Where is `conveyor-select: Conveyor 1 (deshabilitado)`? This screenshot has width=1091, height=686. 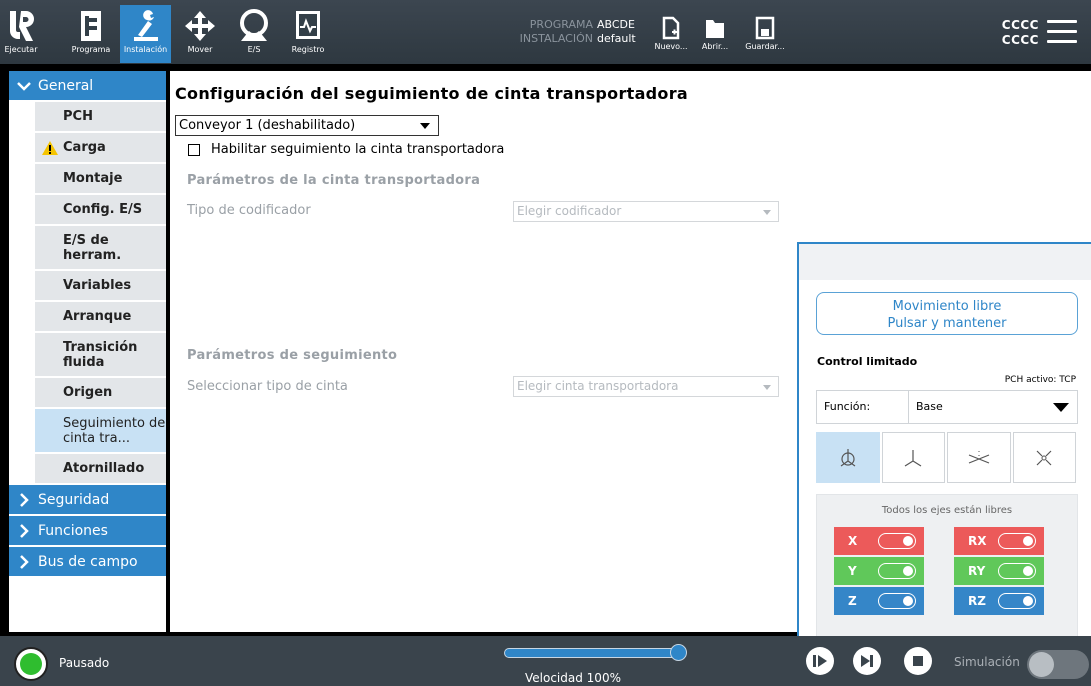 conveyor-select: Conveyor 1 (deshabilitado) is located at coordinates (307, 125).